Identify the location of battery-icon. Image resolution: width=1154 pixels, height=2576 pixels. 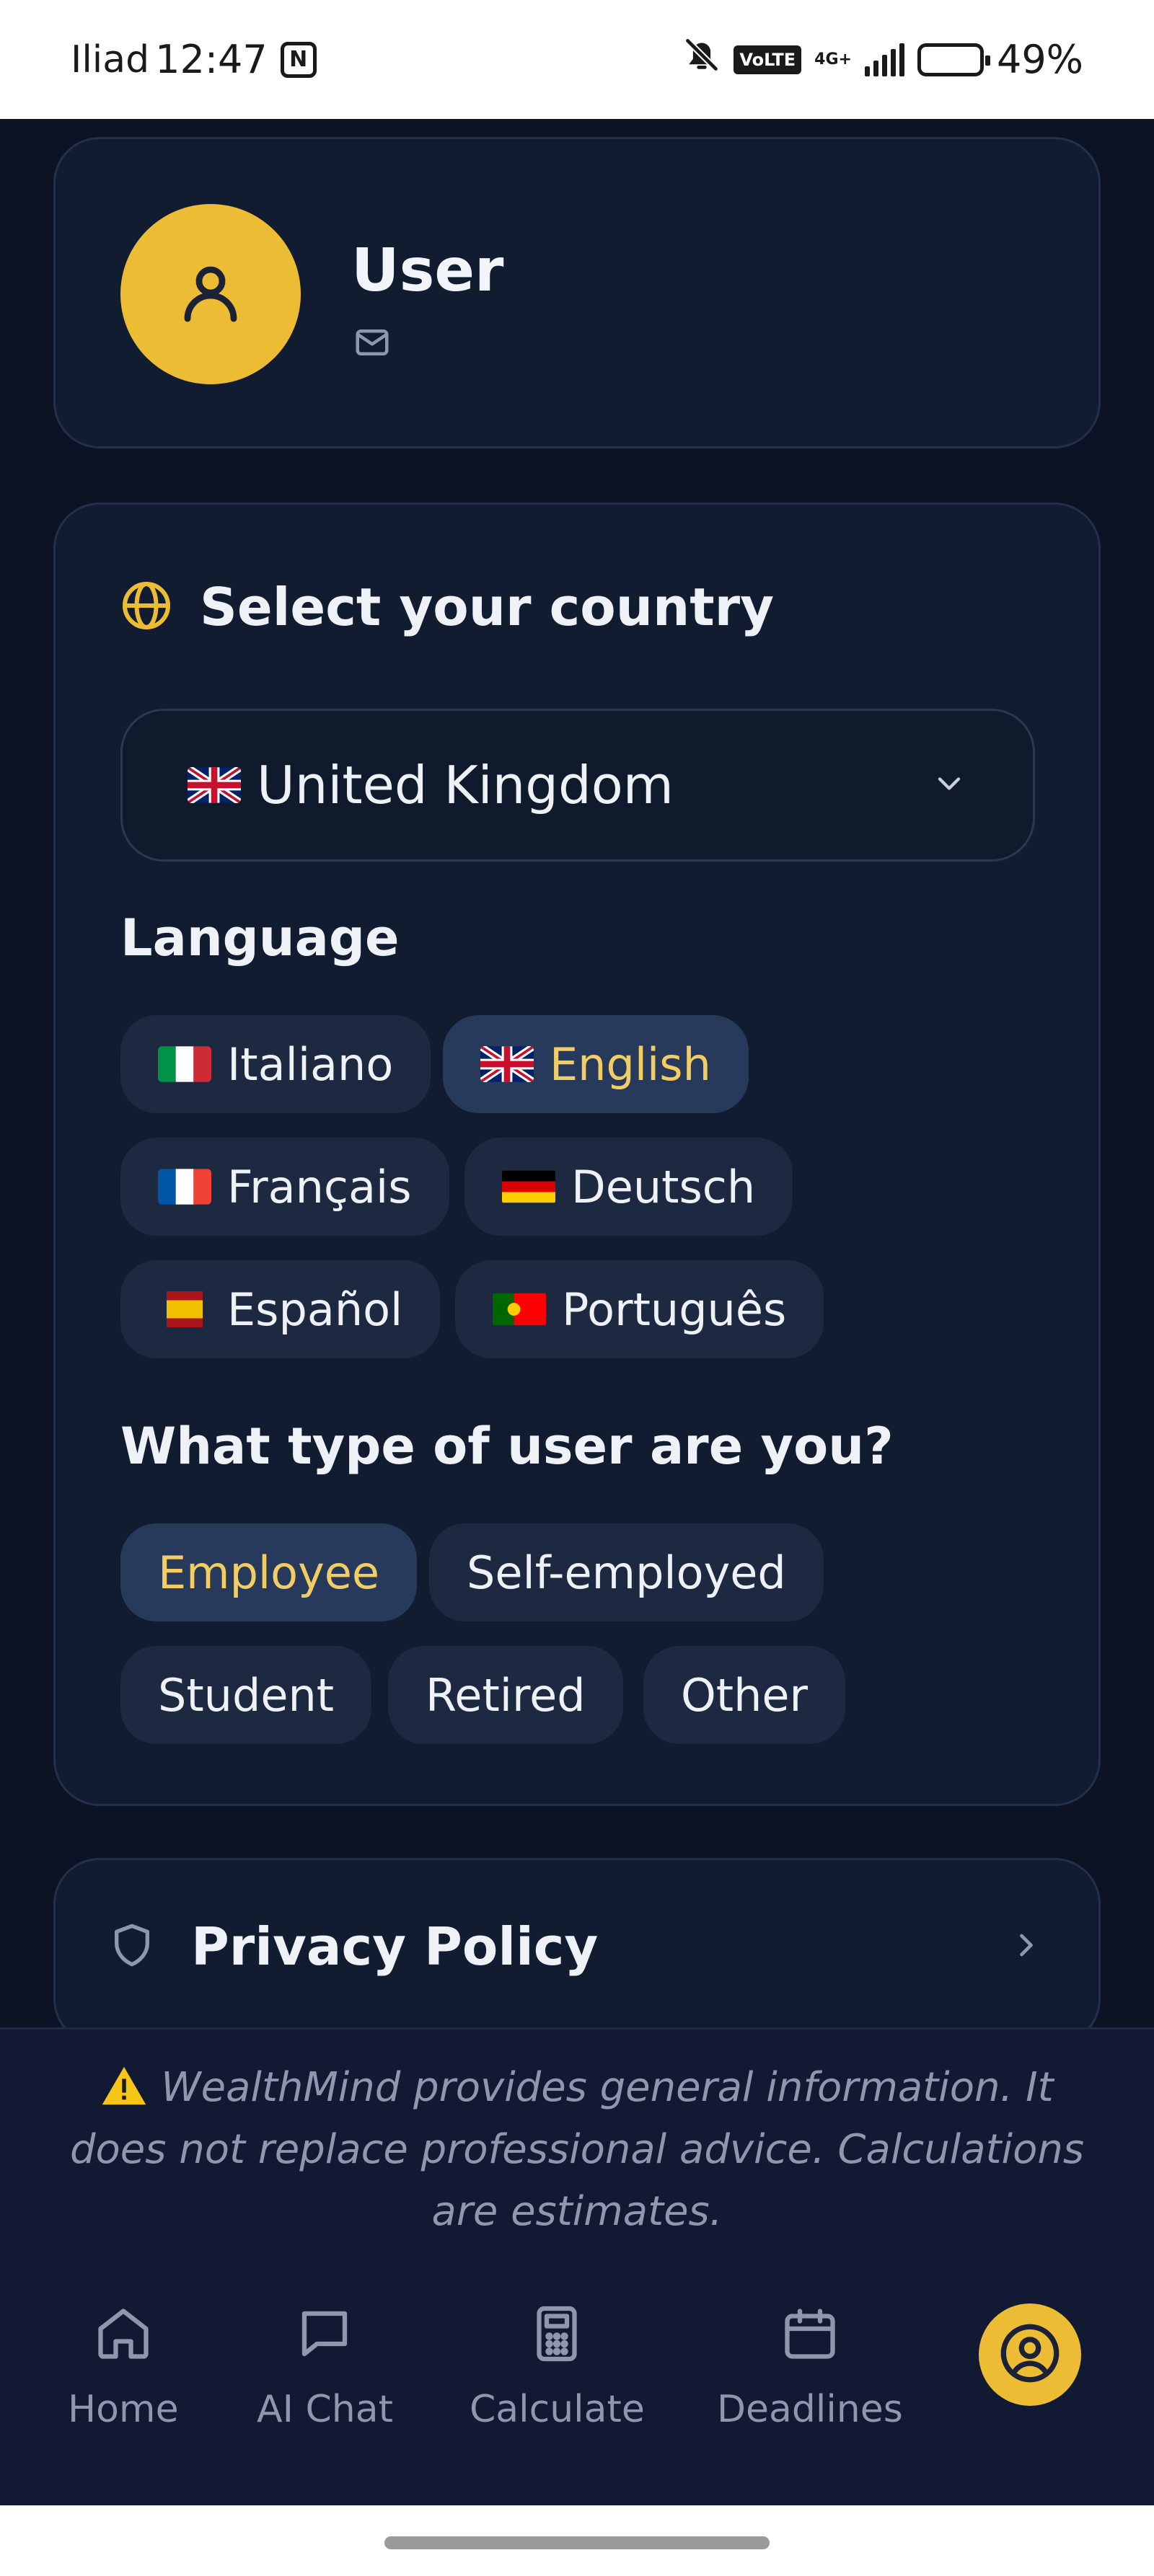
(953, 59).